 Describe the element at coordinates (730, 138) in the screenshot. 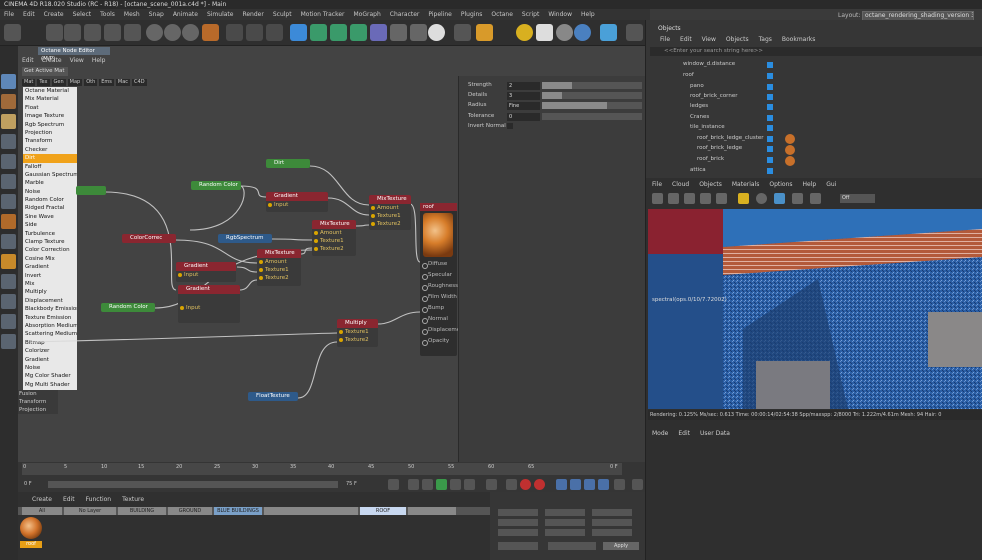

I see `tree-row: roof_brick_ledge_cluster` at that location.